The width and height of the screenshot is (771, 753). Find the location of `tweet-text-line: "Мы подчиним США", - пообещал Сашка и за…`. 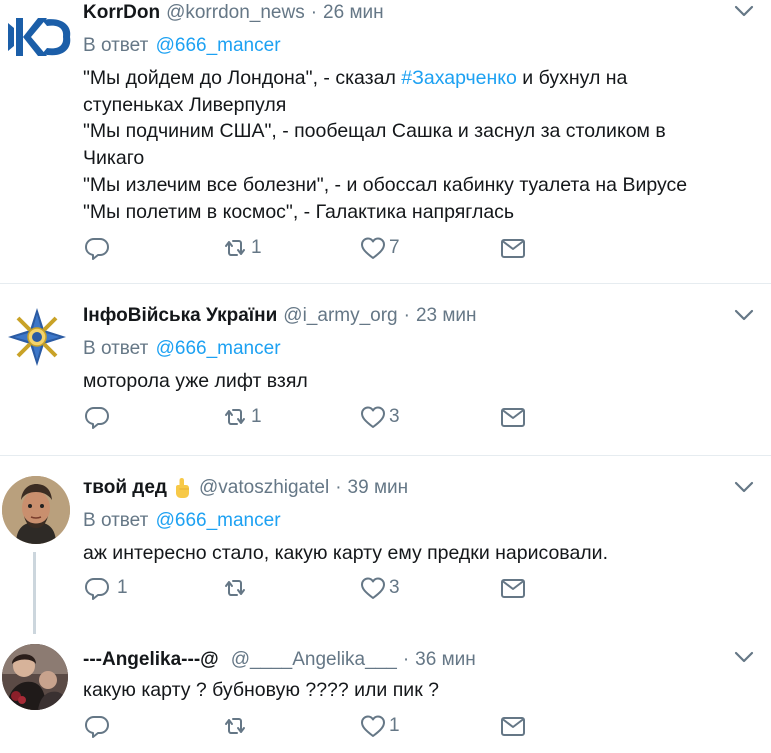

tweet-text-line: "Мы подчиним США", - пообещал Сашка и за… is located at coordinates (374, 131).